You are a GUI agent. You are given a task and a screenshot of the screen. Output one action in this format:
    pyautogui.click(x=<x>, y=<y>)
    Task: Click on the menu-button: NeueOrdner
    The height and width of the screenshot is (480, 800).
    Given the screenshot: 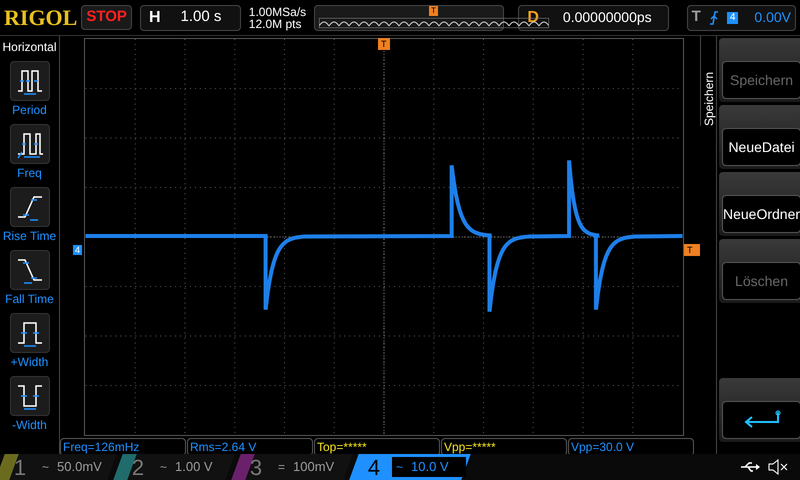 What is the action you would take?
    pyautogui.click(x=759, y=204)
    